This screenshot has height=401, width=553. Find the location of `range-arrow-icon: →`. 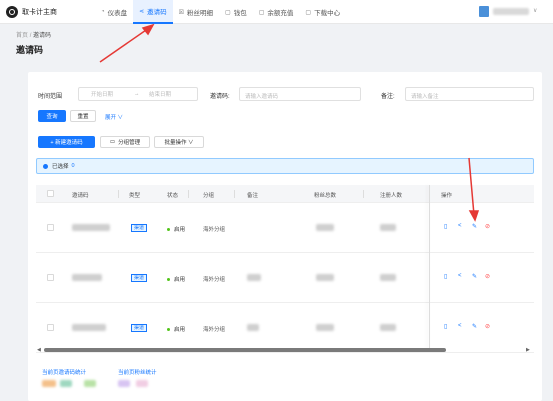

range-arrow-icon: → is located at coordinates (137, 94).